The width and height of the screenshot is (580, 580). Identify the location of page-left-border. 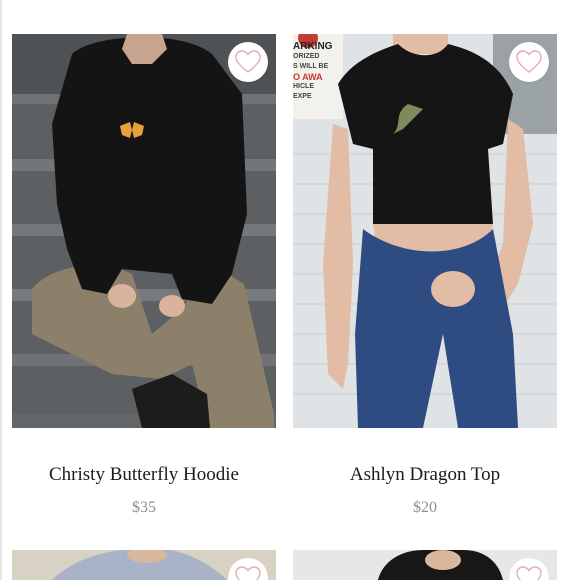
(1, 290).